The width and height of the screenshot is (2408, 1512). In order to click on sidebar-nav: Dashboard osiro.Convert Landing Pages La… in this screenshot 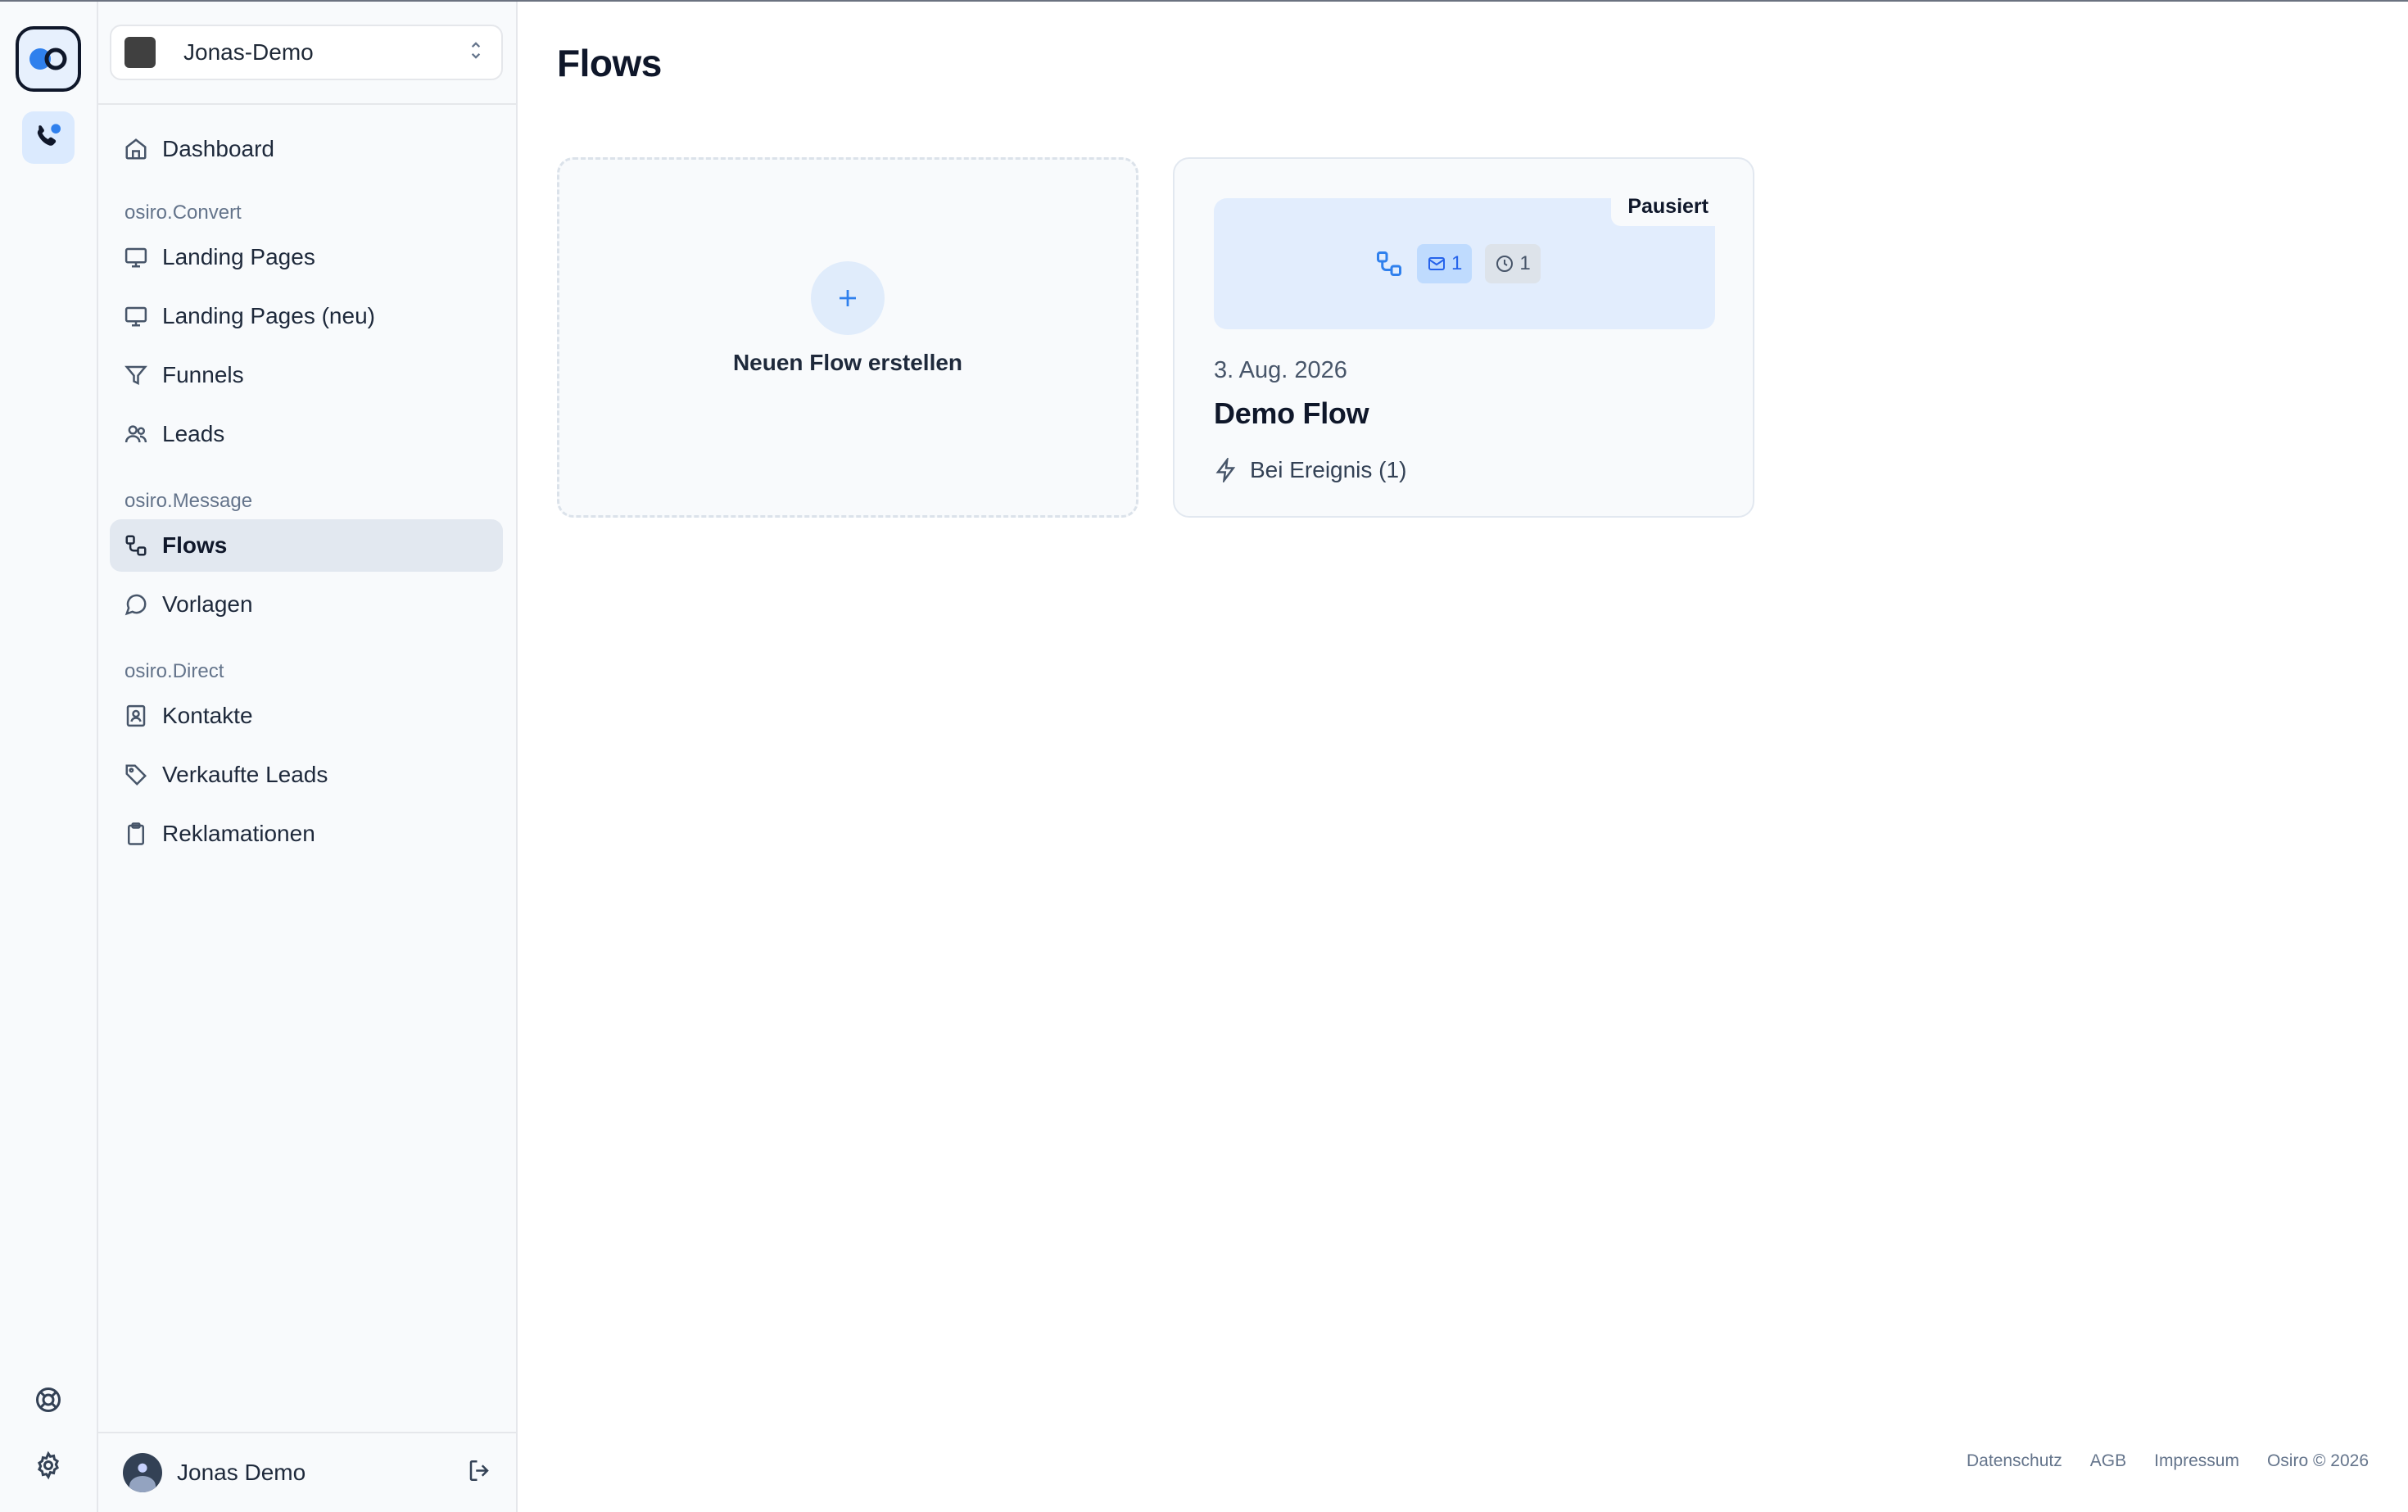, I will do `click(307, 491)`.